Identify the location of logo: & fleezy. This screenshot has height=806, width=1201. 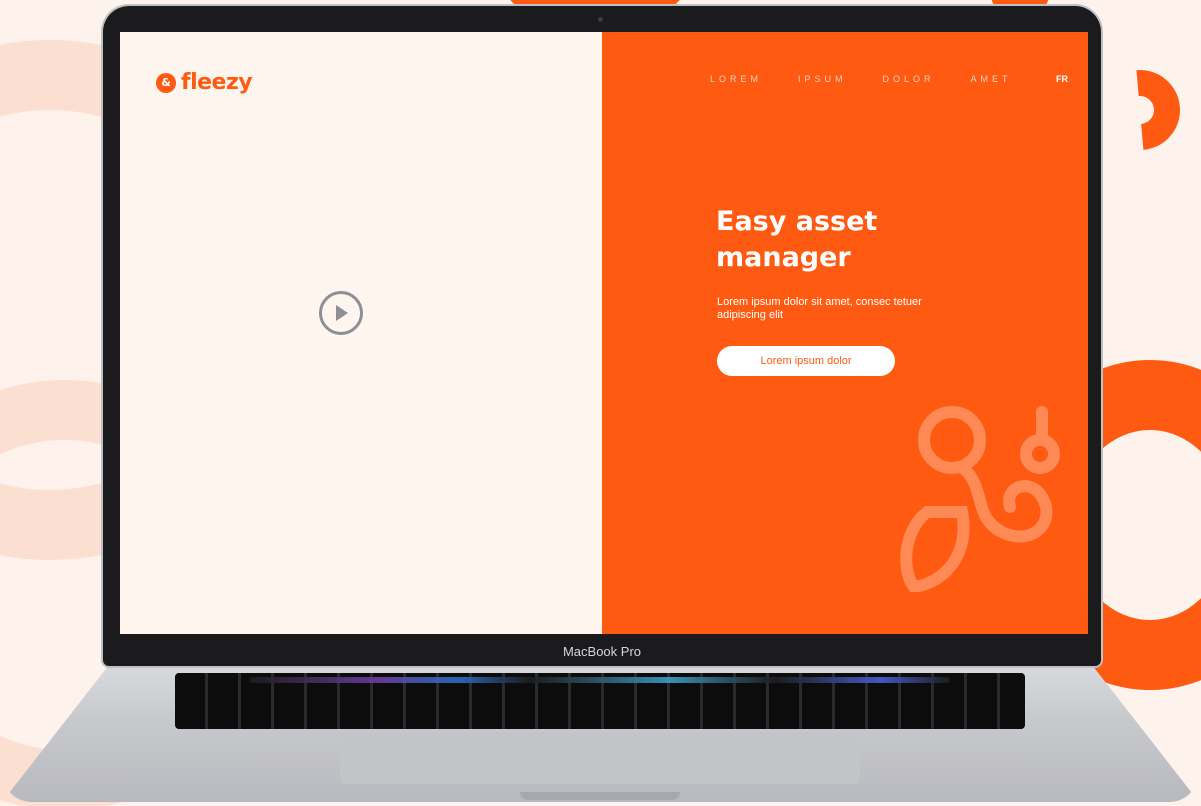
(204, 82).